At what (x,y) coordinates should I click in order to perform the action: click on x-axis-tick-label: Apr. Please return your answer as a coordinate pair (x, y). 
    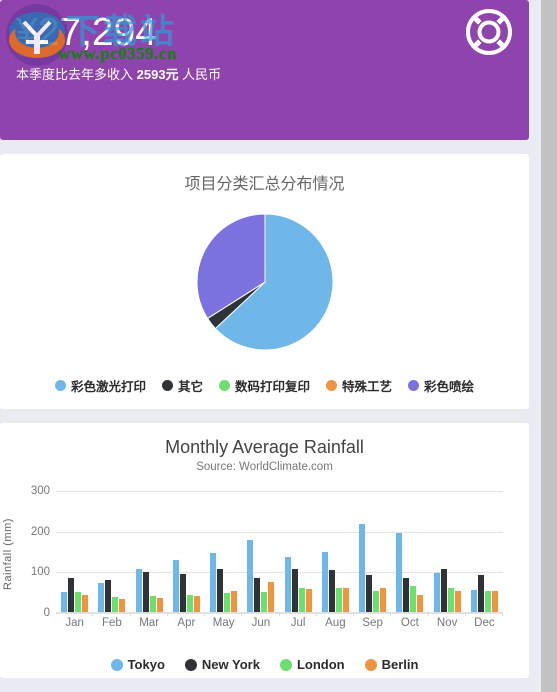
    Looking at the image, I should click on (186, 623).